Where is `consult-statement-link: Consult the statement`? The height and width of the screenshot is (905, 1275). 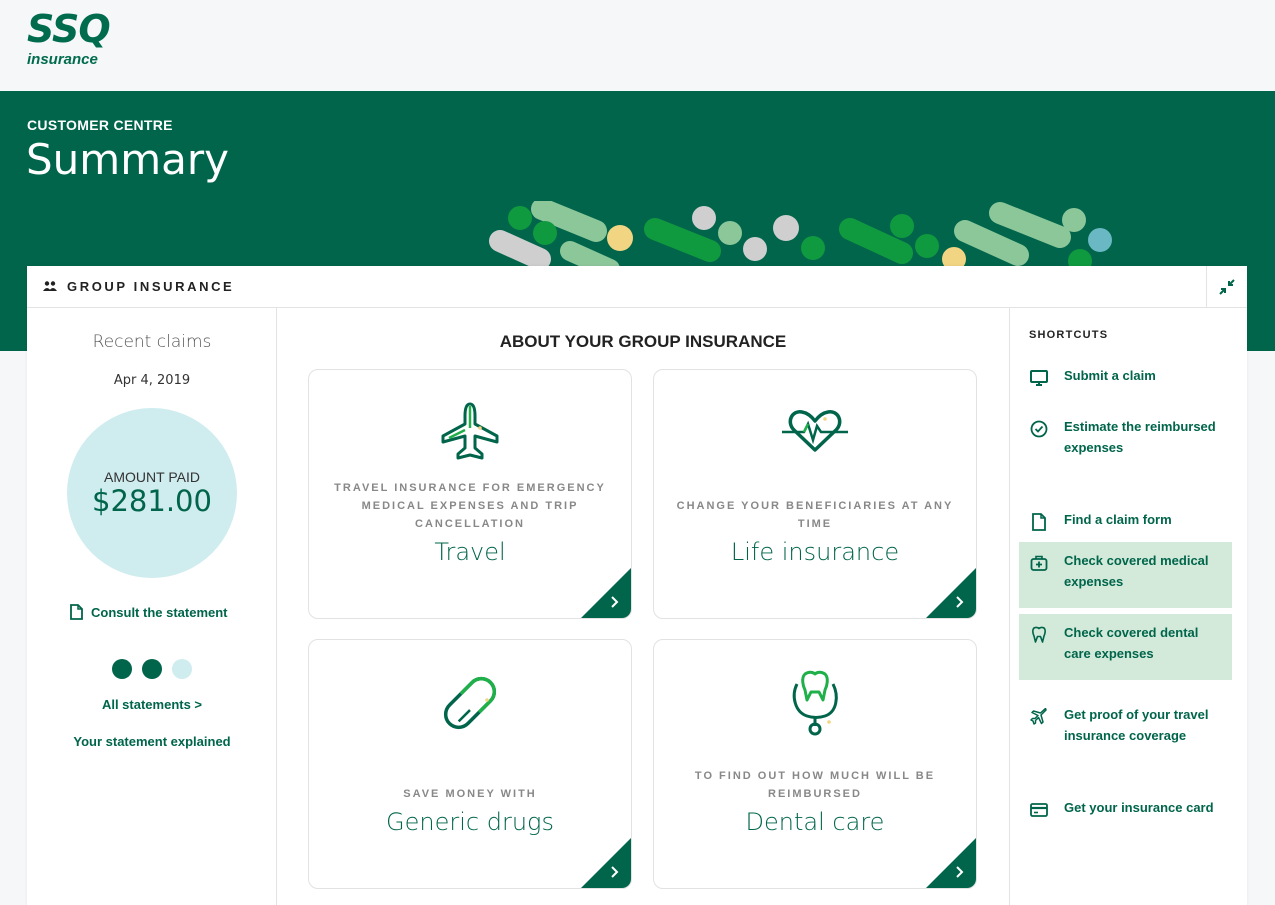
consult-statement-link: Consult the statement is located at coordinates (149, 612).